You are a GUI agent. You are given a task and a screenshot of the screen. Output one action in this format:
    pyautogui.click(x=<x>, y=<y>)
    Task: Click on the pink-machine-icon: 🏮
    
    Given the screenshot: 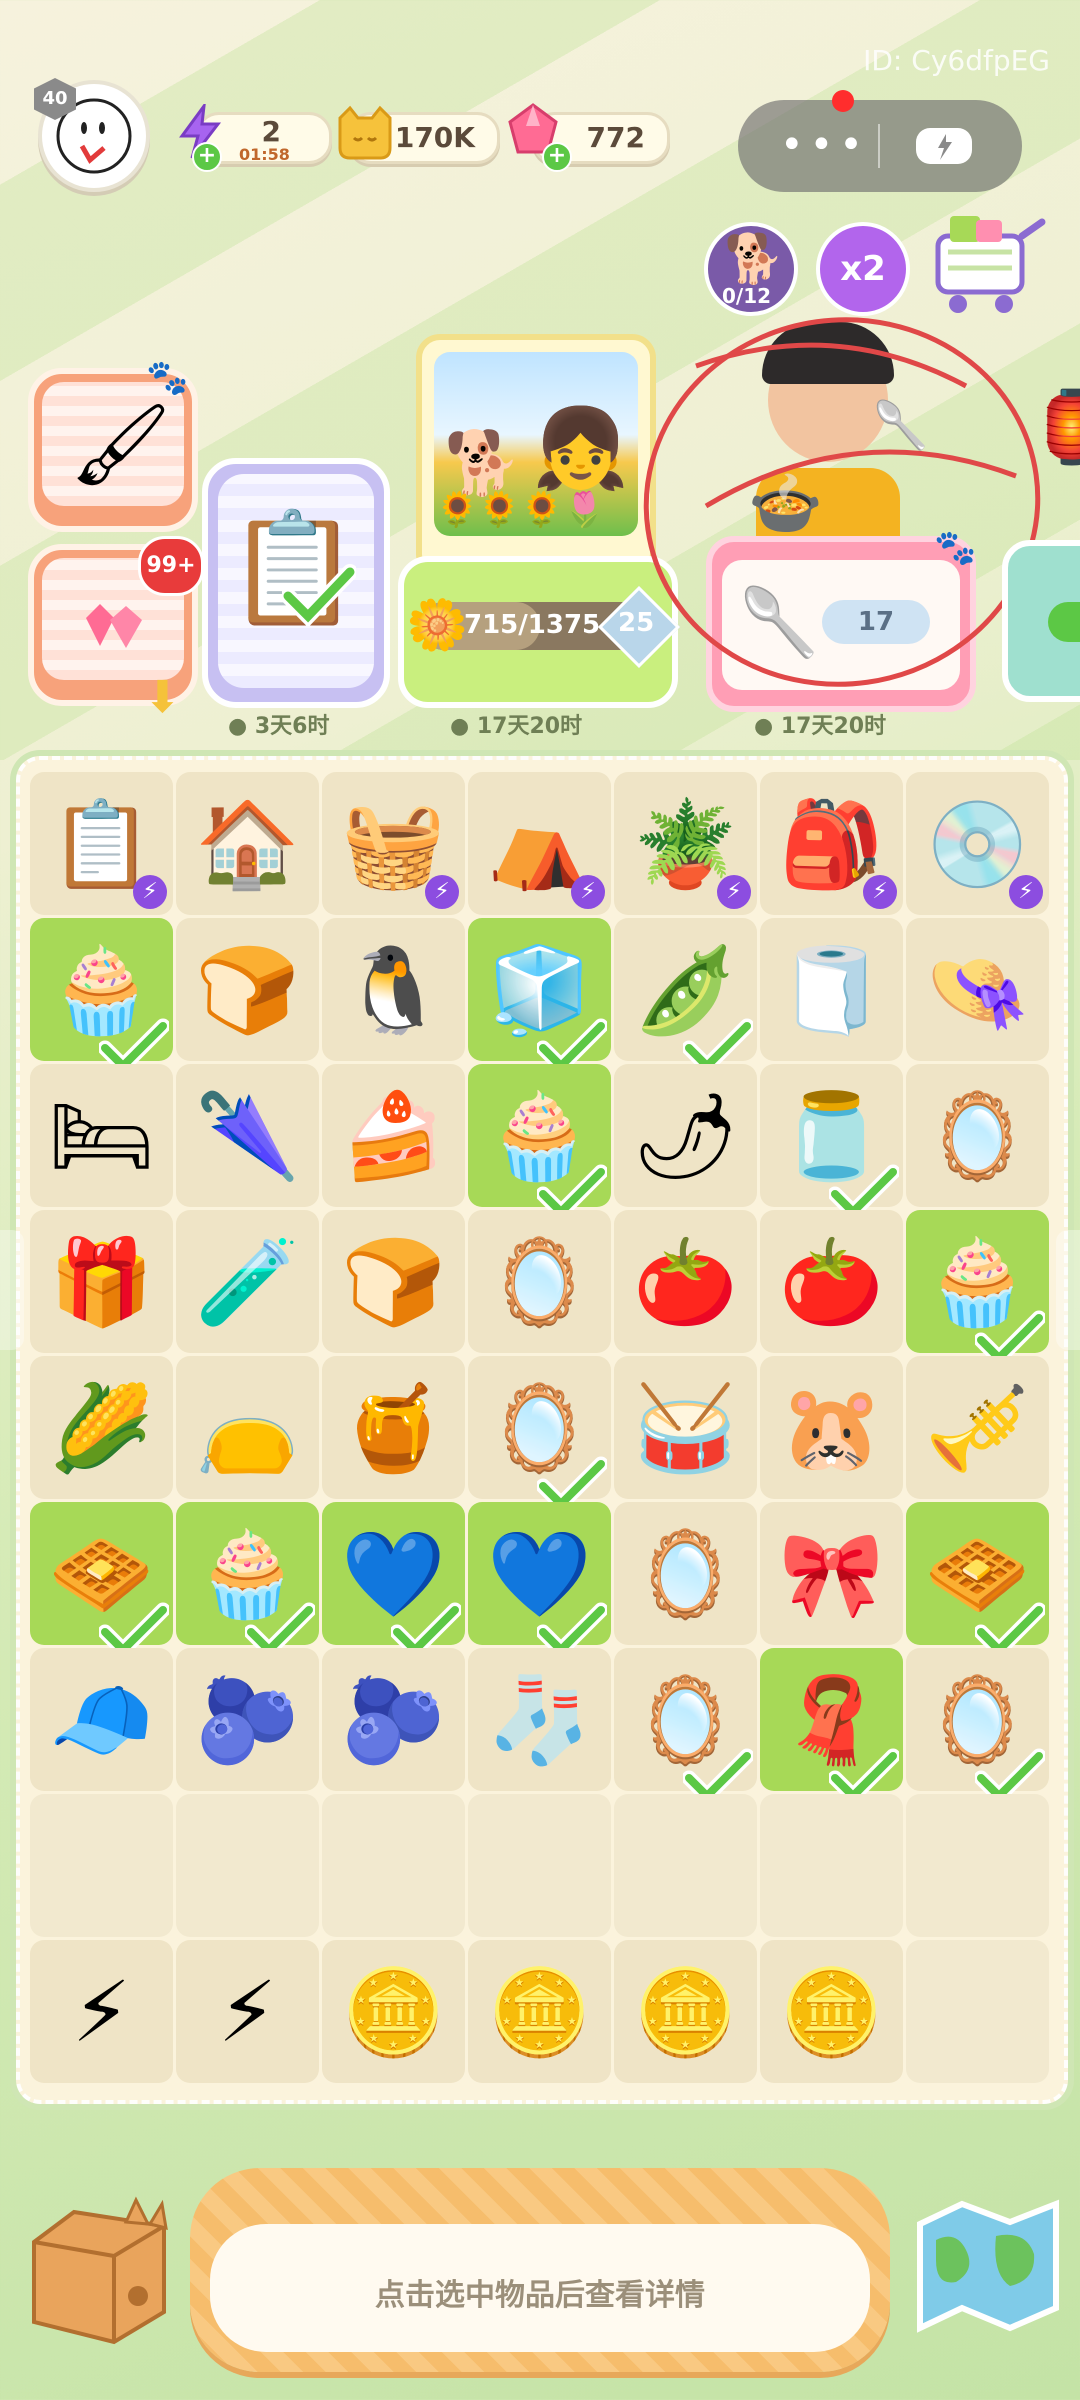 What is the action you would take?
    pyautogui.click(x=1054, y=427)
    